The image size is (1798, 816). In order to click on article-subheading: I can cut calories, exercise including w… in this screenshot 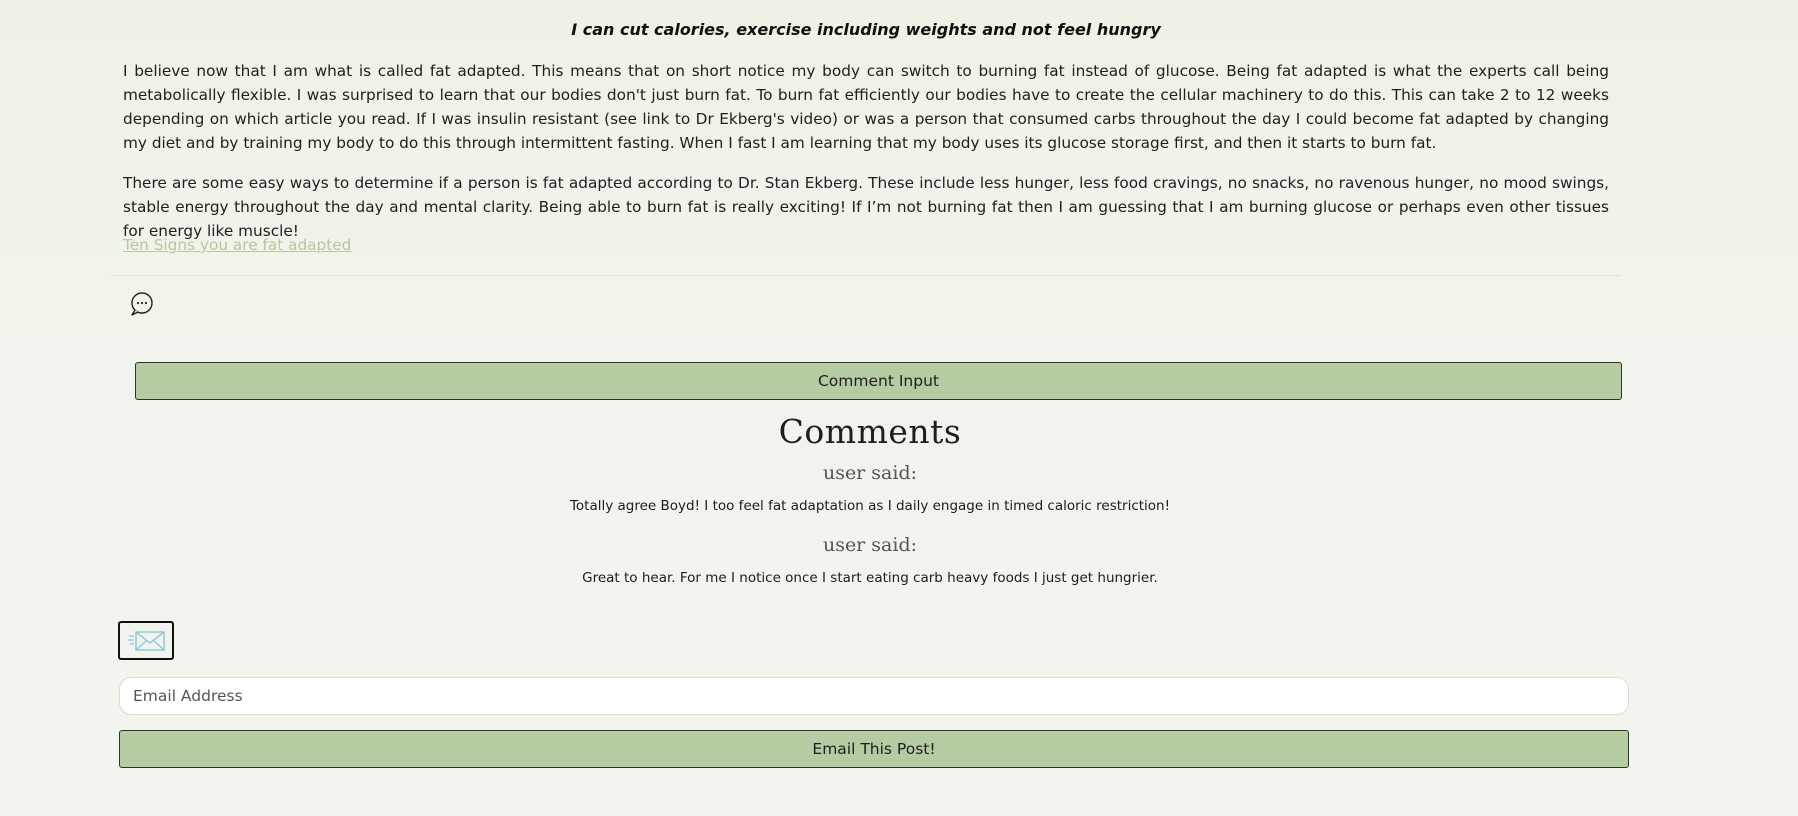, I will do `click(866, 29)`.